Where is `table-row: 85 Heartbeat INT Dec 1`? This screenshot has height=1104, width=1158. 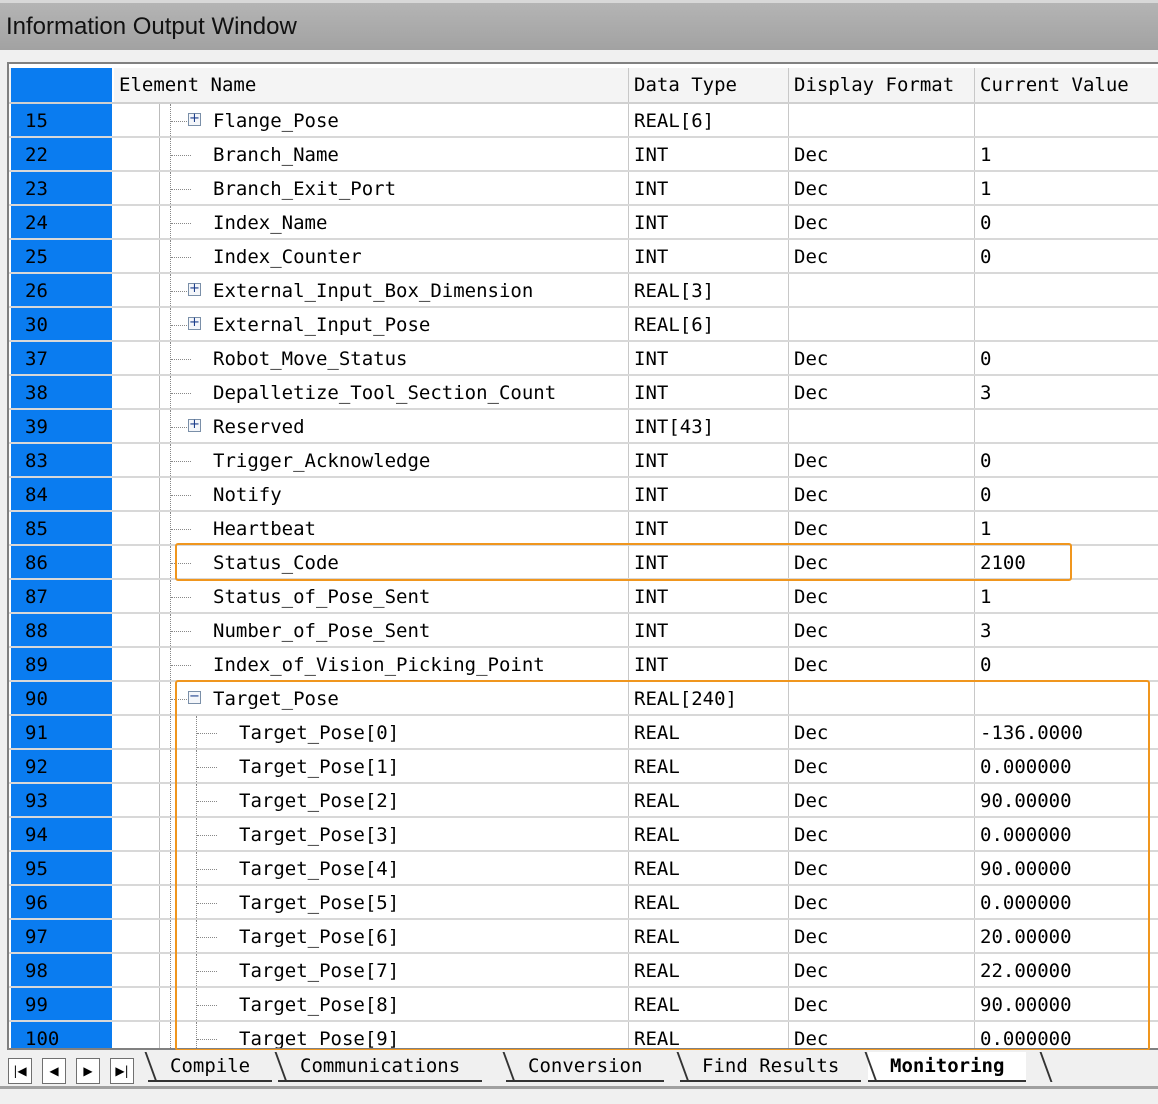
table-row: 85 Heartbeat INT Dec 1 is located at coordinates (583, 529).